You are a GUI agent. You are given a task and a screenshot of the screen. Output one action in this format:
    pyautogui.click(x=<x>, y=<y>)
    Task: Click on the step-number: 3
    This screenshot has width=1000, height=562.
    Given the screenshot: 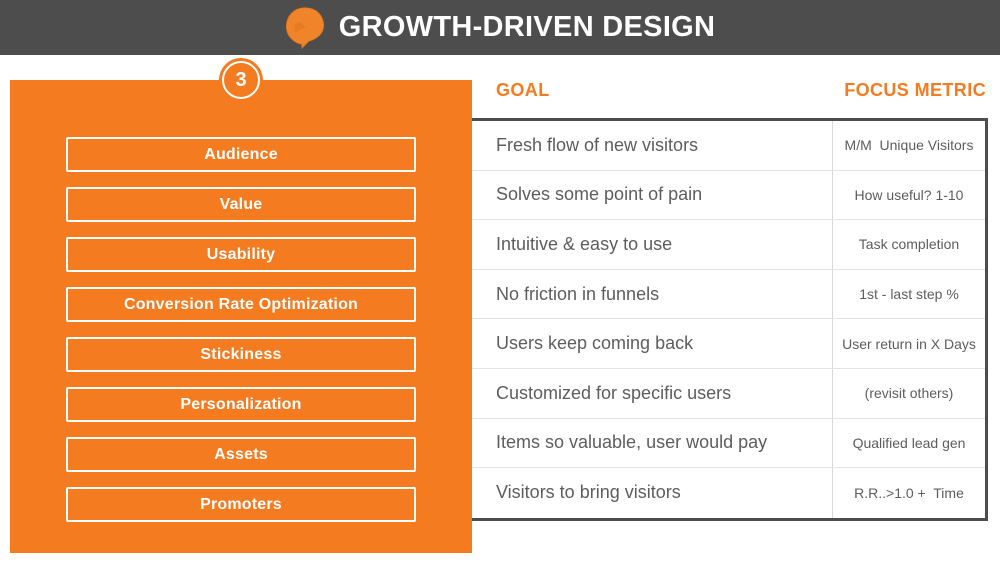 What is the action you would take?
    pyautogui.click(x=241, y=80)
    